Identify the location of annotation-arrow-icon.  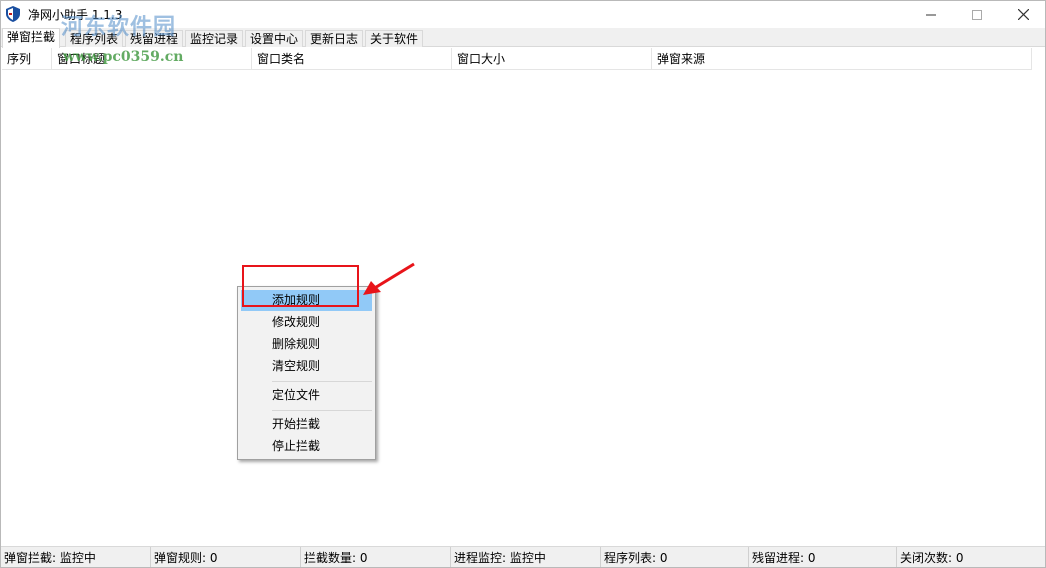
(389, 278).